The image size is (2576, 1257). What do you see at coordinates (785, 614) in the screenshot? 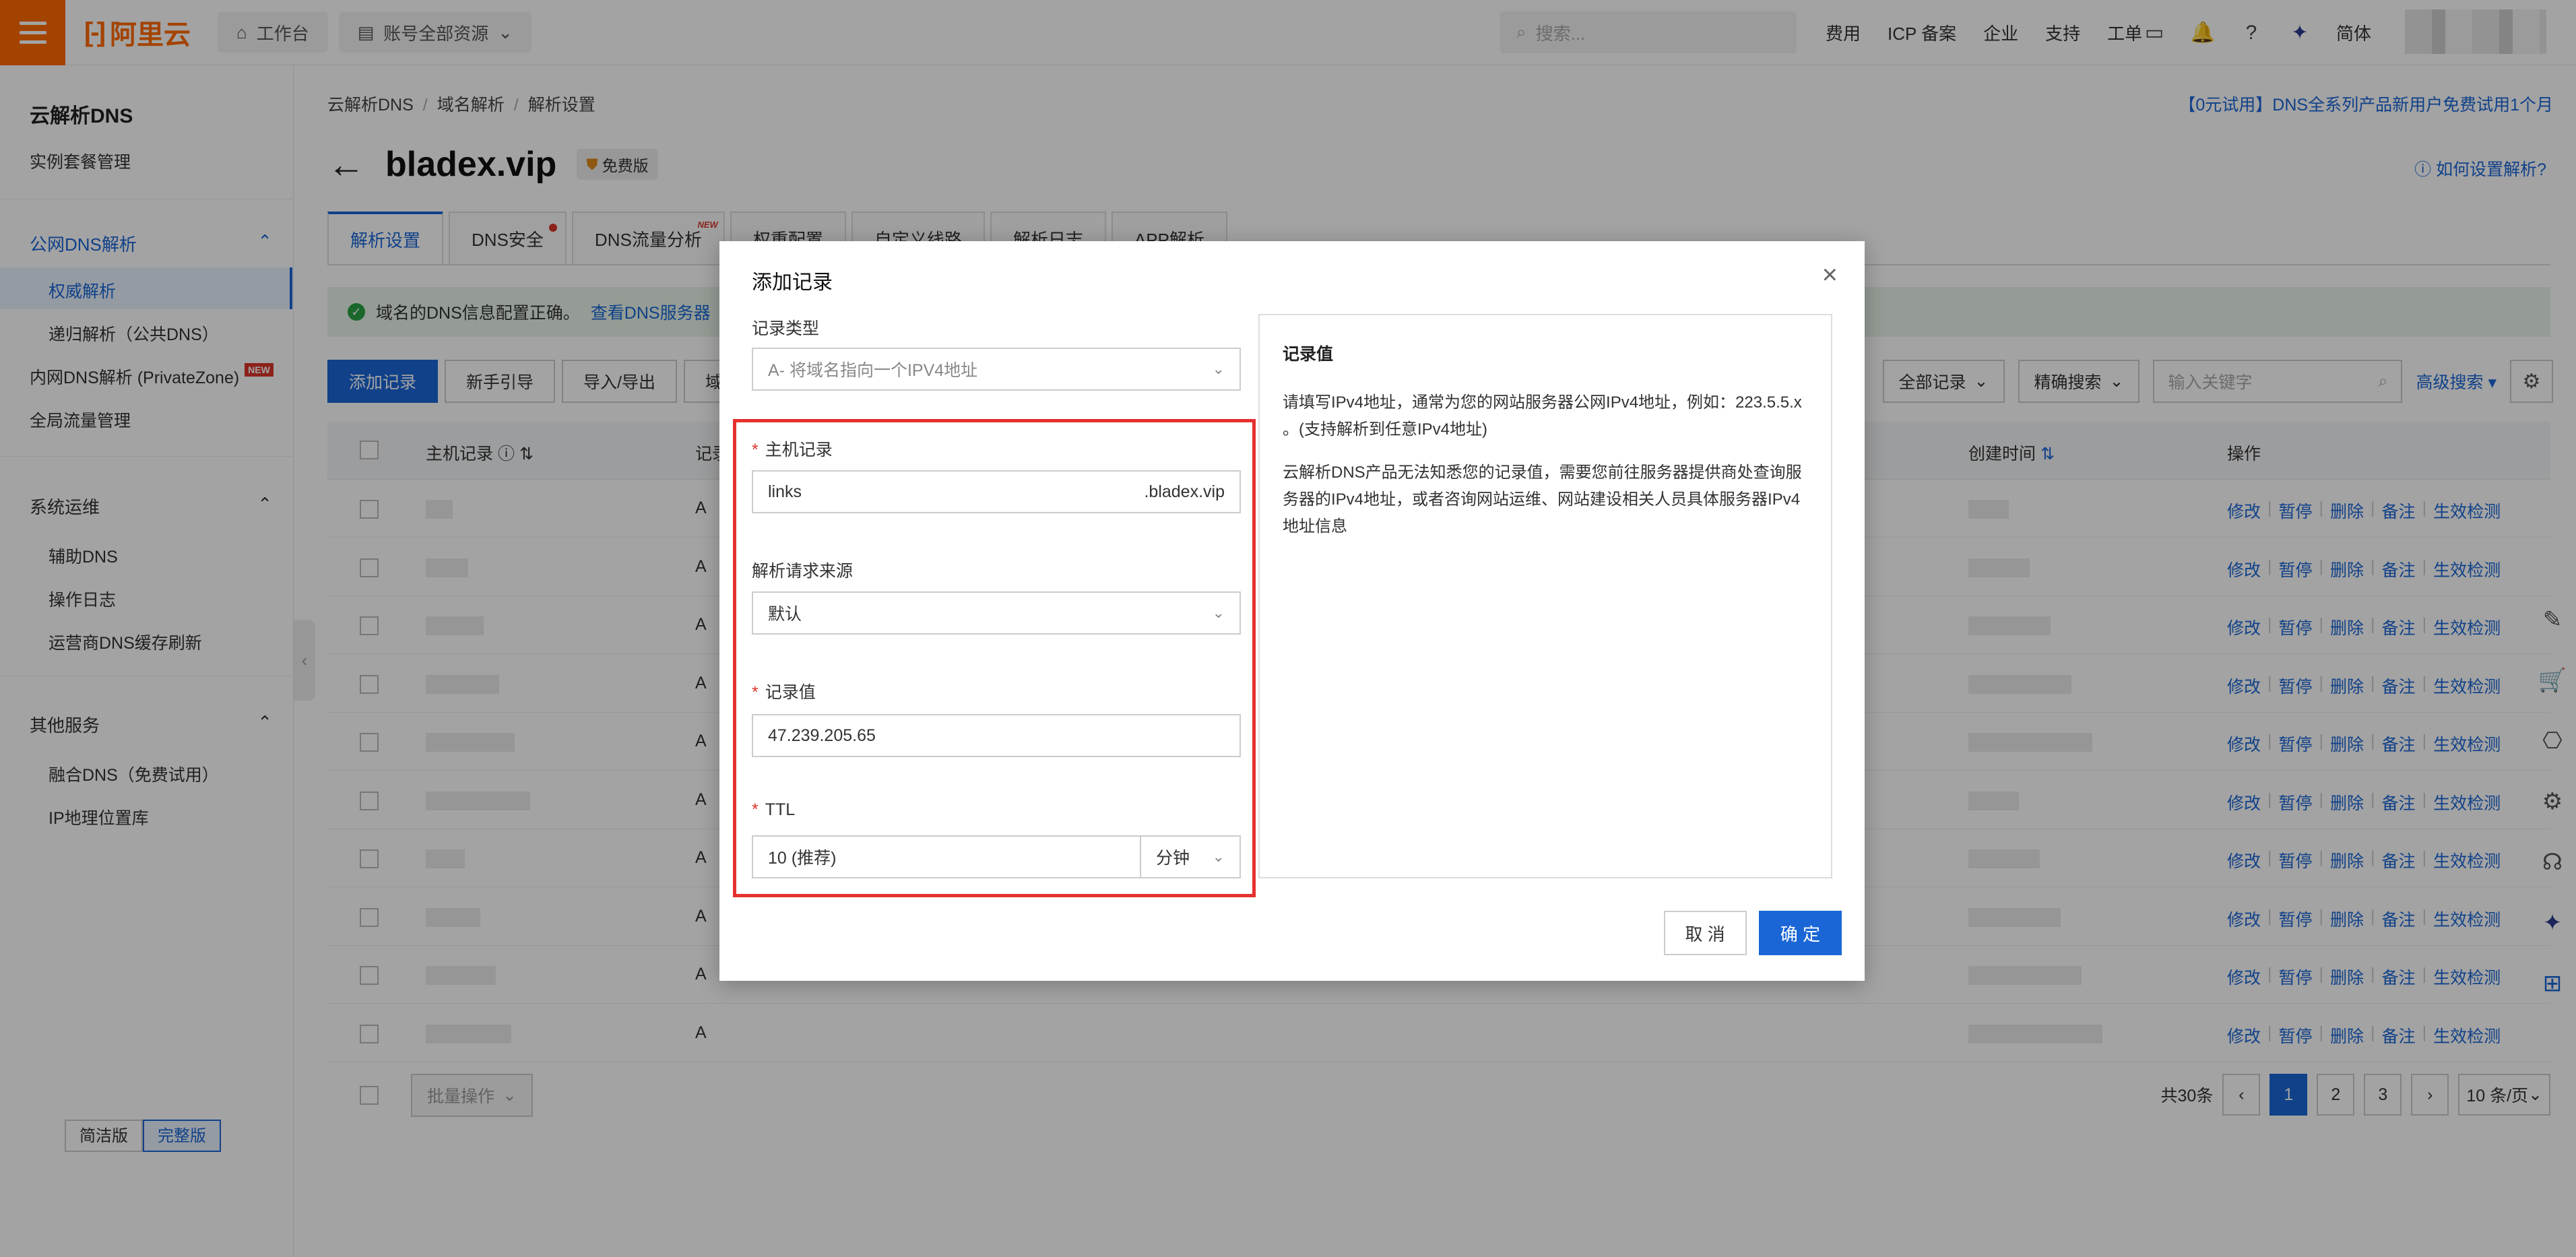
I see `source-value: 默认` at bounding box center [785, 614].